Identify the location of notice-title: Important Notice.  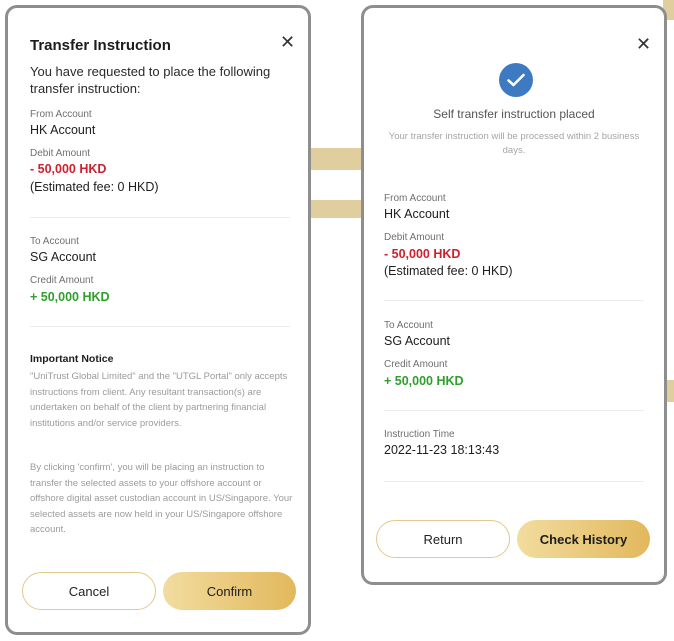
(72, 359).